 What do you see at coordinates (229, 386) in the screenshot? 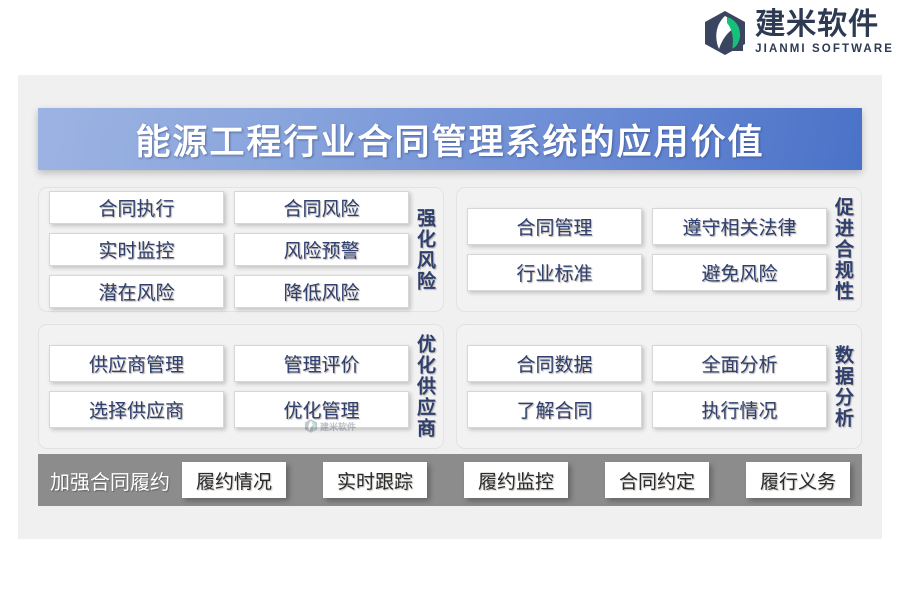
I see `panel-columns: 供应商管理 选择供应商 管理评价 优化管理` at bounding box center [229, 386].